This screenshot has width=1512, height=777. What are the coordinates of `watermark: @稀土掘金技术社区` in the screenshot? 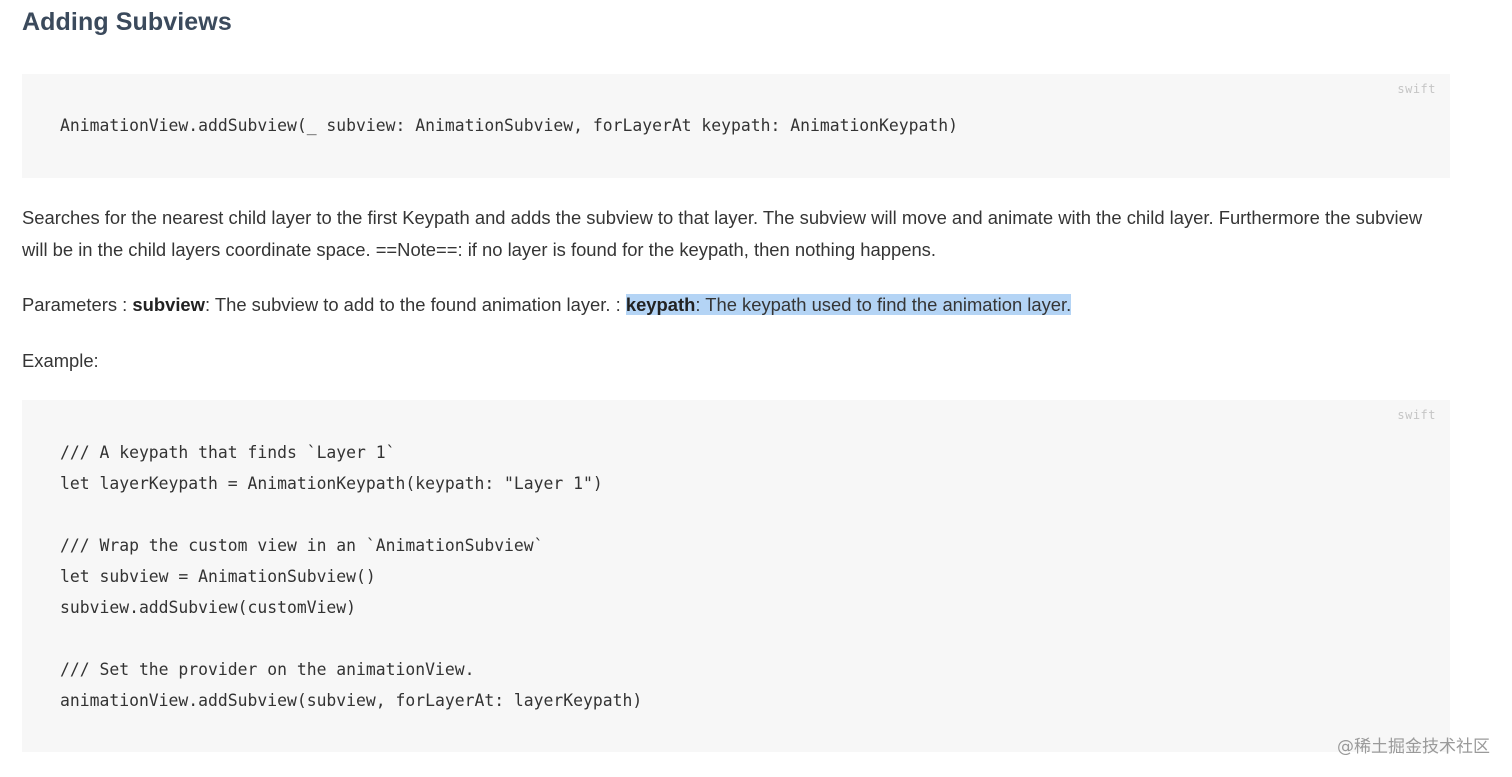 It's located at (1413, 747).